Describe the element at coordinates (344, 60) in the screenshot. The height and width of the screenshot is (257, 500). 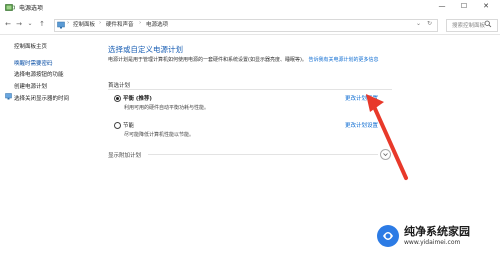
I see `power-plan-info-link: 告诉我有关电源计划的更多信息` at that location.